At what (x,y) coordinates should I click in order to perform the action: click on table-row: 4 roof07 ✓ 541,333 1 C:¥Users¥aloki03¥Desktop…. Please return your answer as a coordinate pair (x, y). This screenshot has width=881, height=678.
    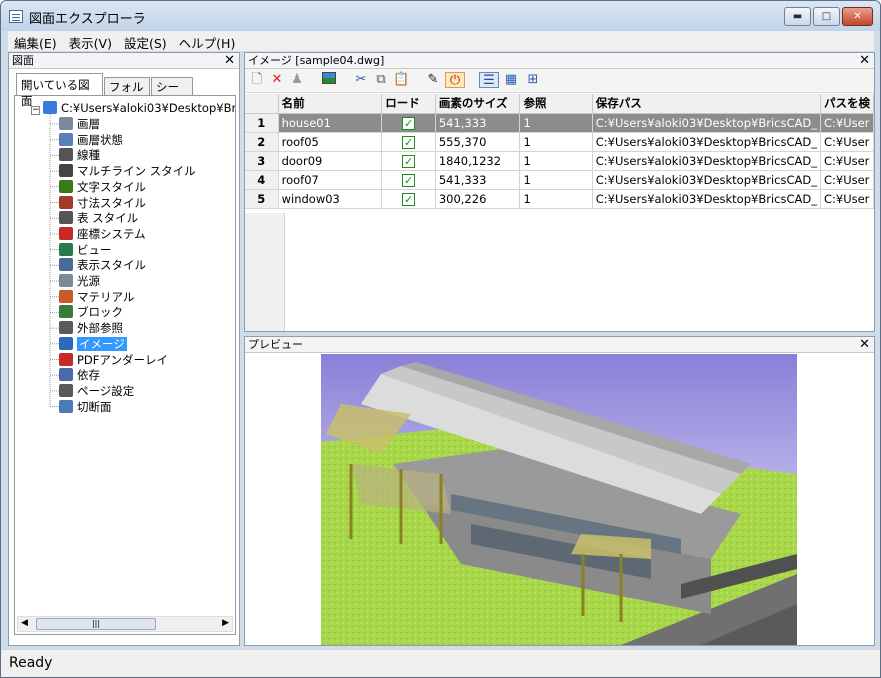
    Looking at the image, I should click on (560, 180).